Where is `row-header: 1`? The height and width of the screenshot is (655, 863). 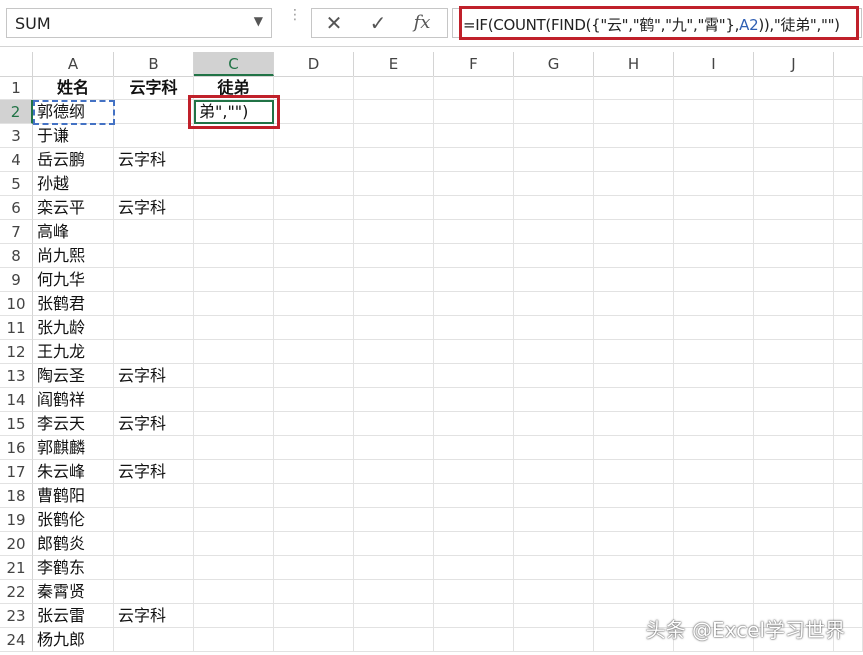
row-header: 1 is located at coordinates (16, 88).